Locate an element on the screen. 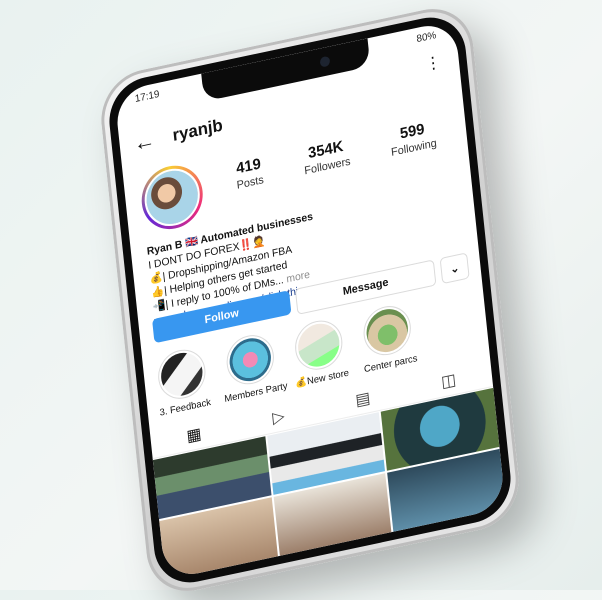 This screenshot has height=600, width=602. highlight-label: 3. Feedback is located at coordinates (185, 407).